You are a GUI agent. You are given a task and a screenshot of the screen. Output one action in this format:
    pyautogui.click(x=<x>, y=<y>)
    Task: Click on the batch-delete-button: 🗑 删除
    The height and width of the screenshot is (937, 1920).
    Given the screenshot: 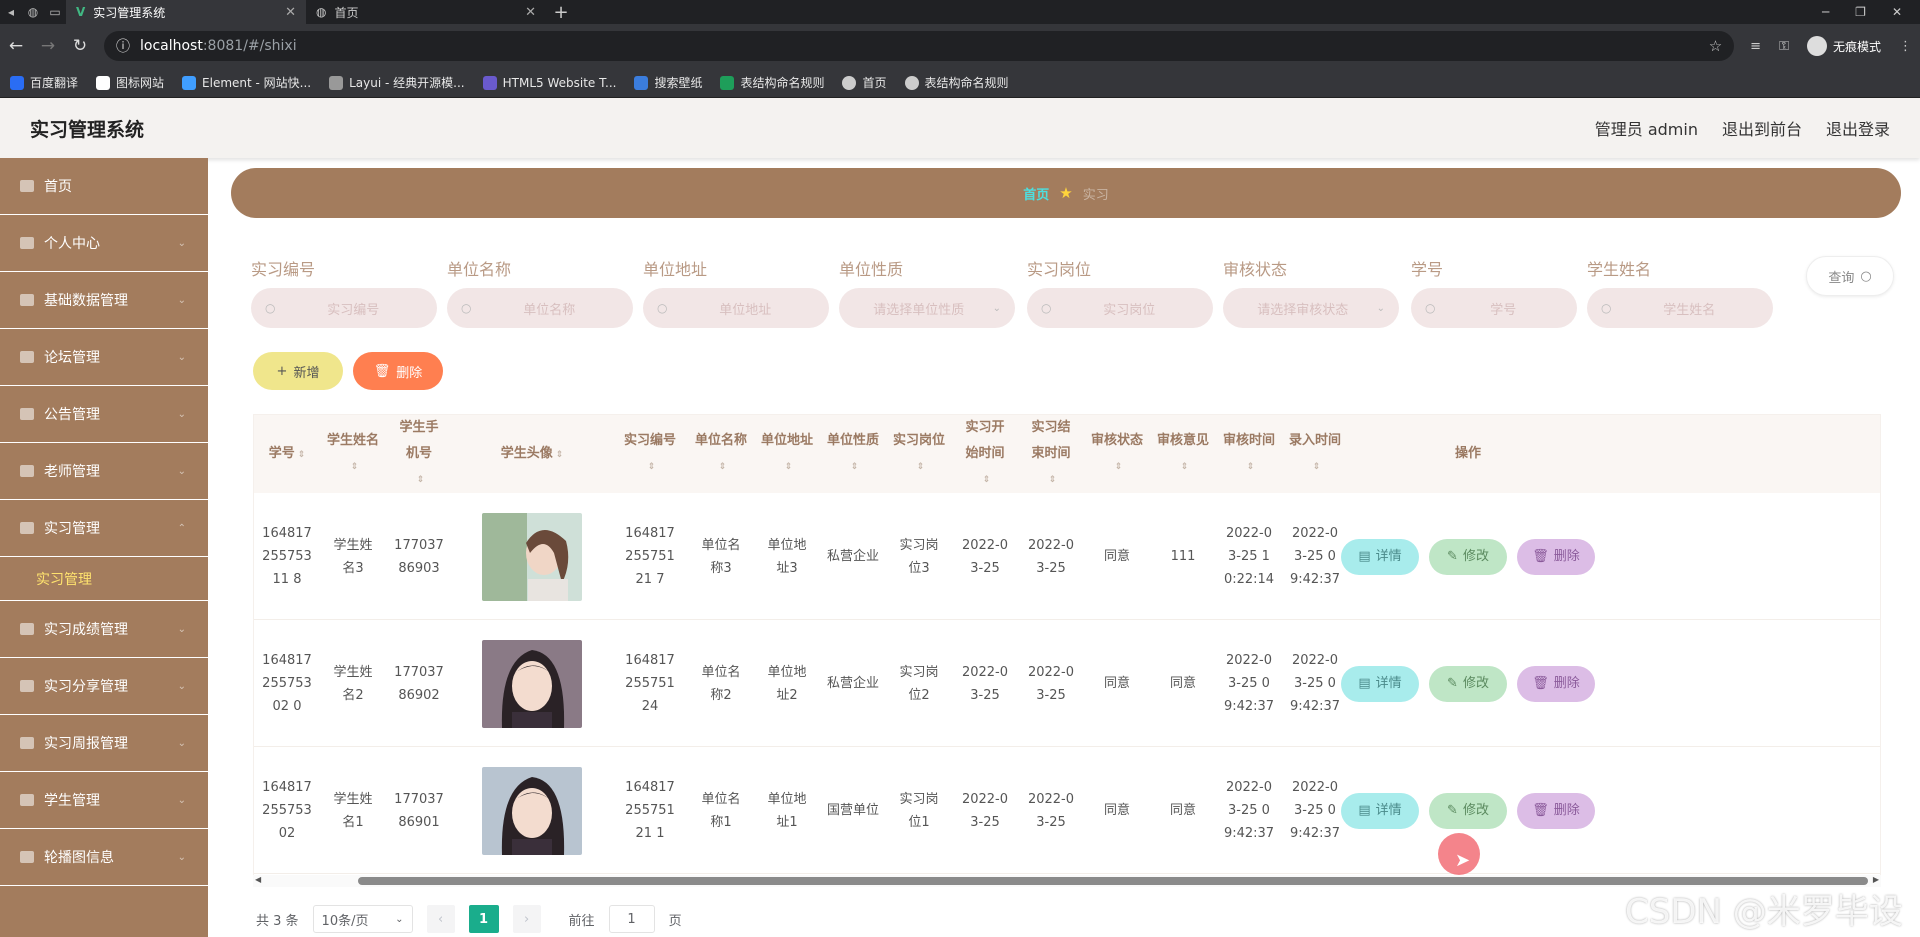 What is the action you would take?
    pyautogui.click(x=398, y=371)
    